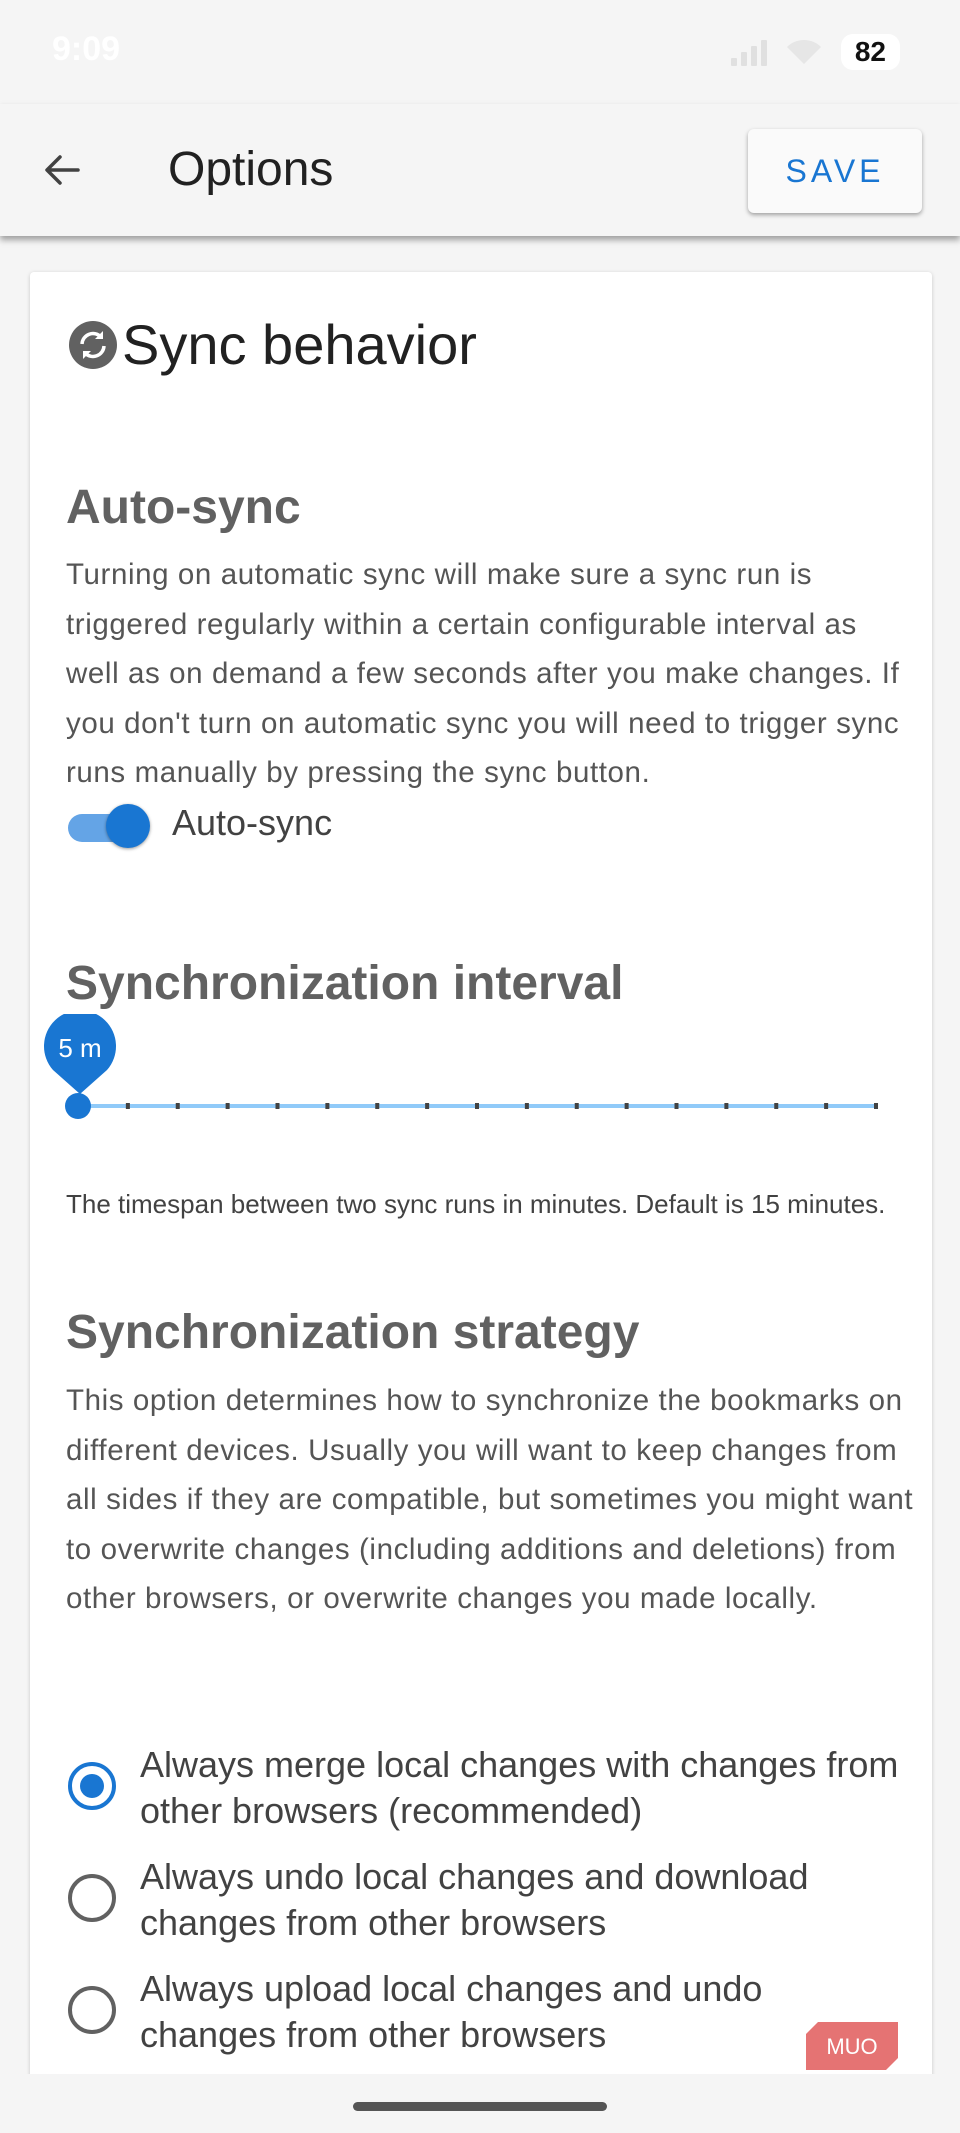 The height and width of the screenshot is (2133, 960). What do you see at coordinates (353, 1332) in the screenshot?
I see `strategy-heading: Synchronization strategy` at bounding box center [353, 1332].